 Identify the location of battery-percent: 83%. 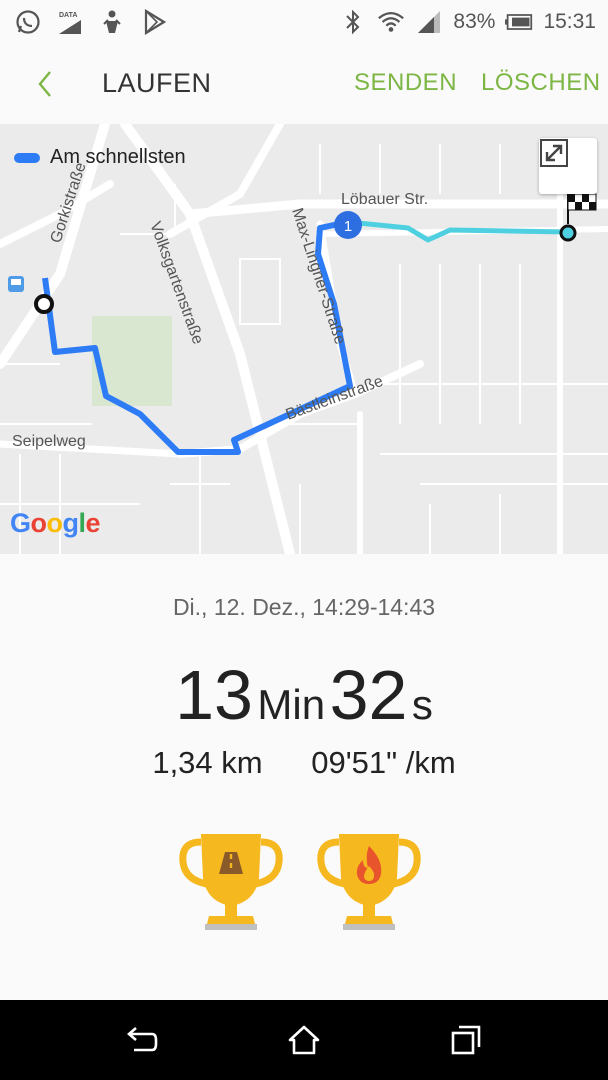
(474, 21).